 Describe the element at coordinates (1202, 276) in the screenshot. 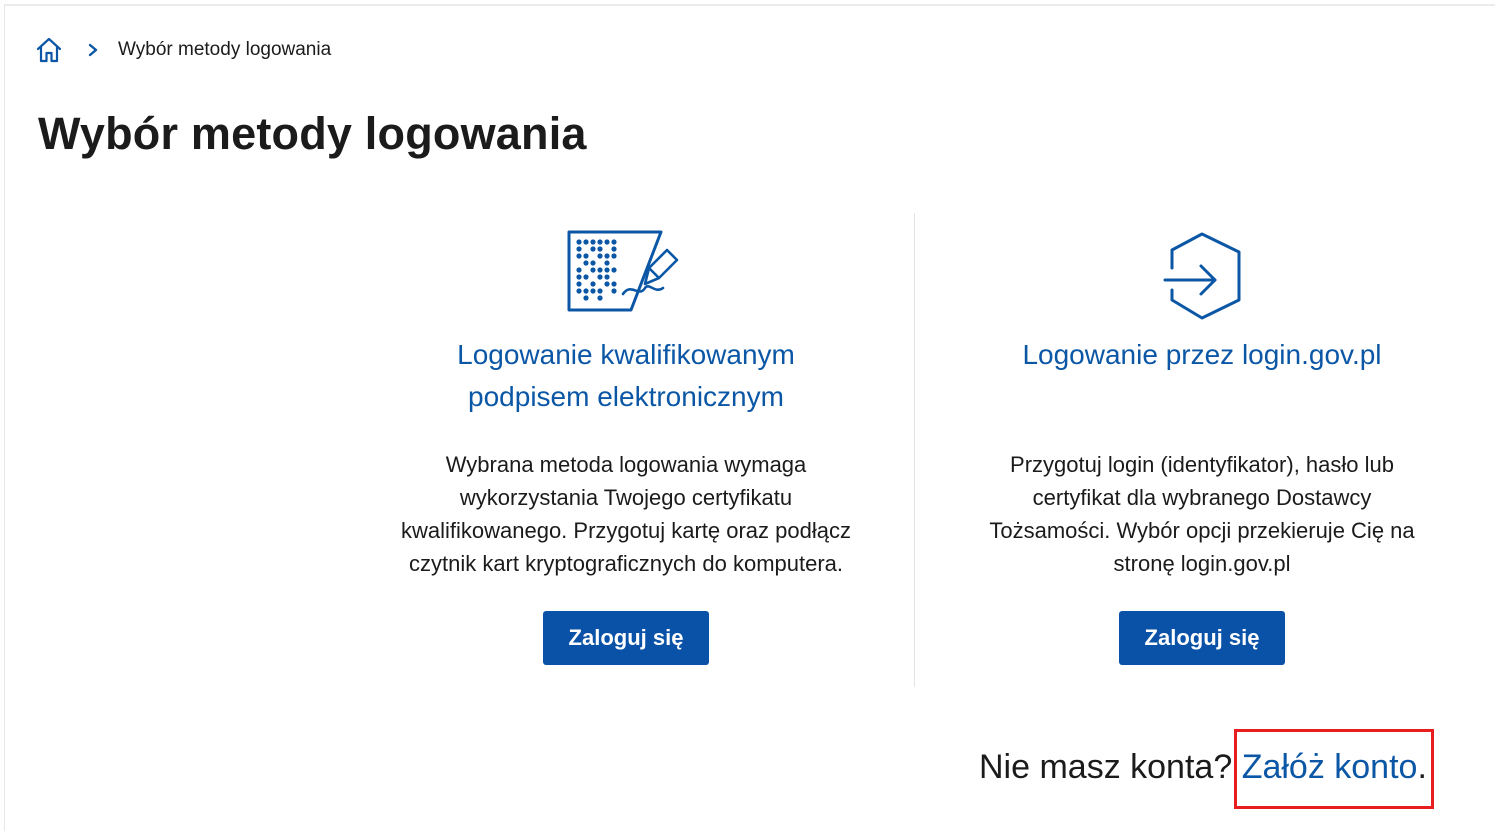

I see `login-arrow-hexagon-icon` at that location.